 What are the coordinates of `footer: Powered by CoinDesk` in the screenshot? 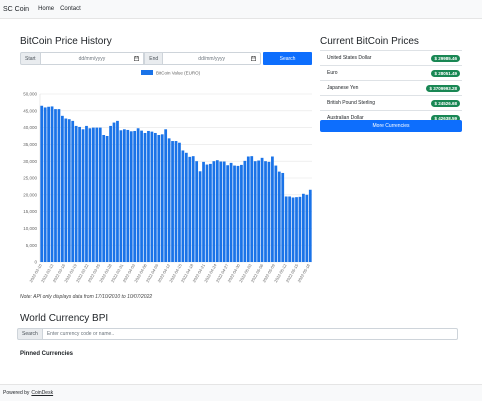 It's located at (241, 392).